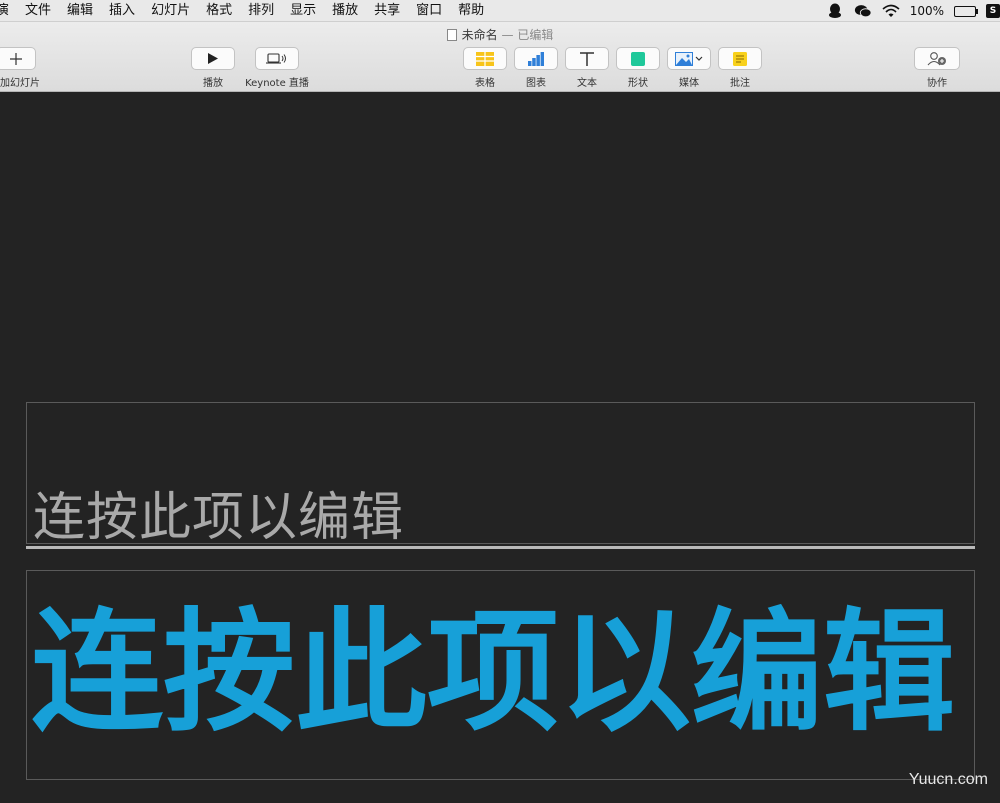 The width and height of the screenshot is (1000, 803). Describe the element at coordinates (835, 11) in the screenshot. I see `qq-icon` at that location.